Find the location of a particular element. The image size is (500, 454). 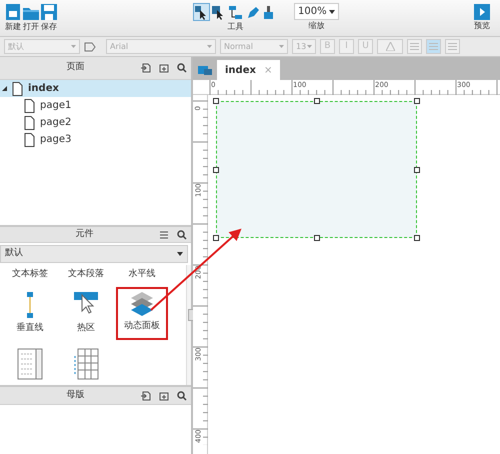

canvas-tab: index × is located at coordinates (248, 70).